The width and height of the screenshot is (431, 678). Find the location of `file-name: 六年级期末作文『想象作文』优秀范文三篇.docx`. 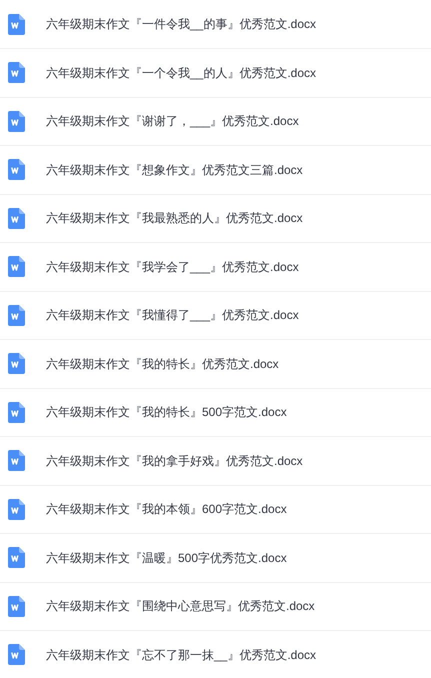

file-name: 六年级期末作文『想象作文』优秀范文三篇.docx is located at coordinates (174, 170).